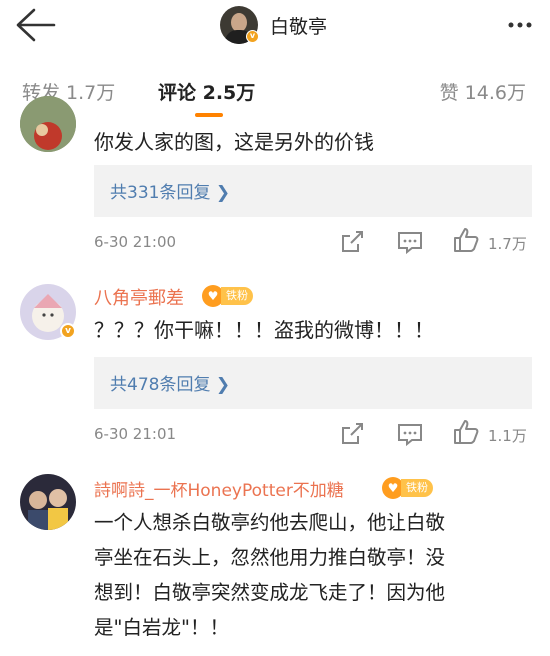 Image resolution: width=550 pixels, height=656 pixels. Describe the element at coordinates (139, 297) in the screenshot. I see `comment-username: 八角亭郵差` at that location.